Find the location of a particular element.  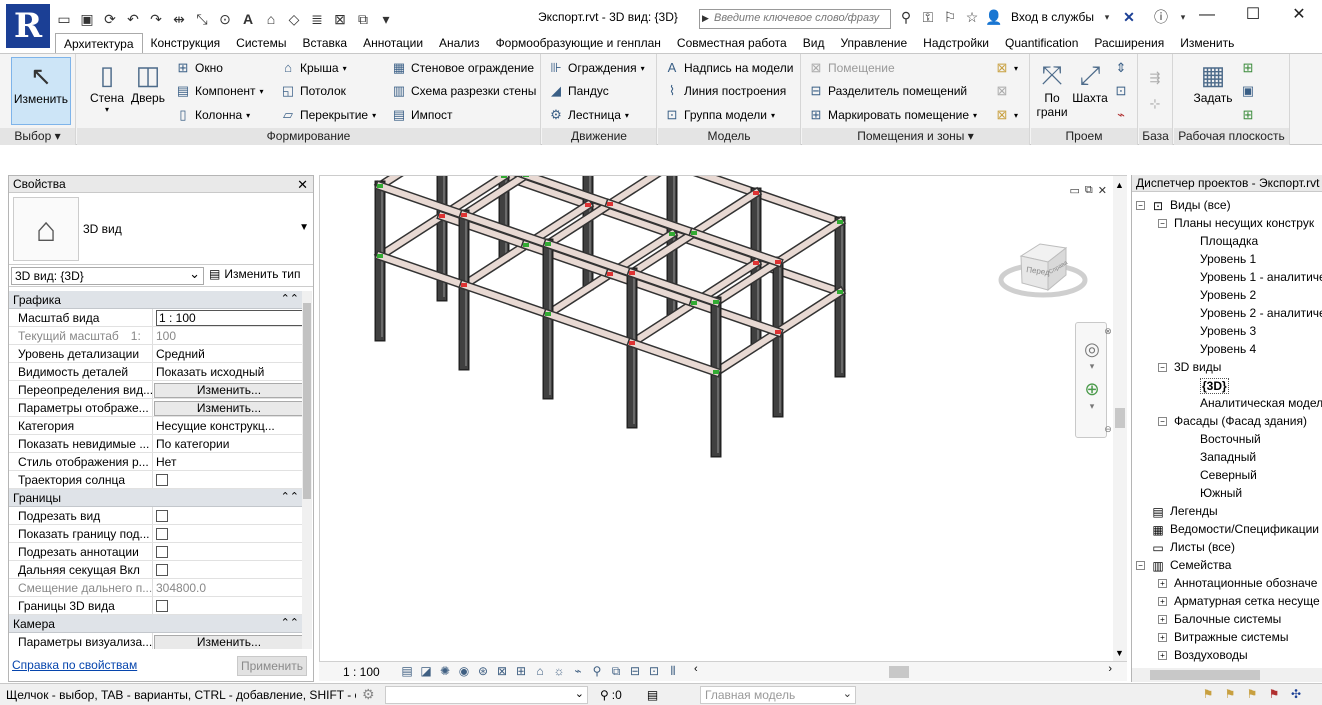

tab-modify: Изменить is located at coordinates (1207, 43).